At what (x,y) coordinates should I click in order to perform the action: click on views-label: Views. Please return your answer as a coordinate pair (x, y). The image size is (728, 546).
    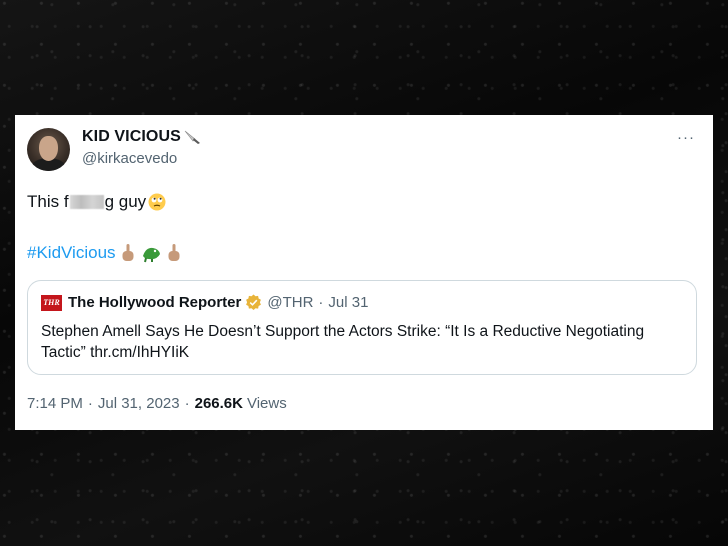
    Looking at the image, I should click on (266, 403).